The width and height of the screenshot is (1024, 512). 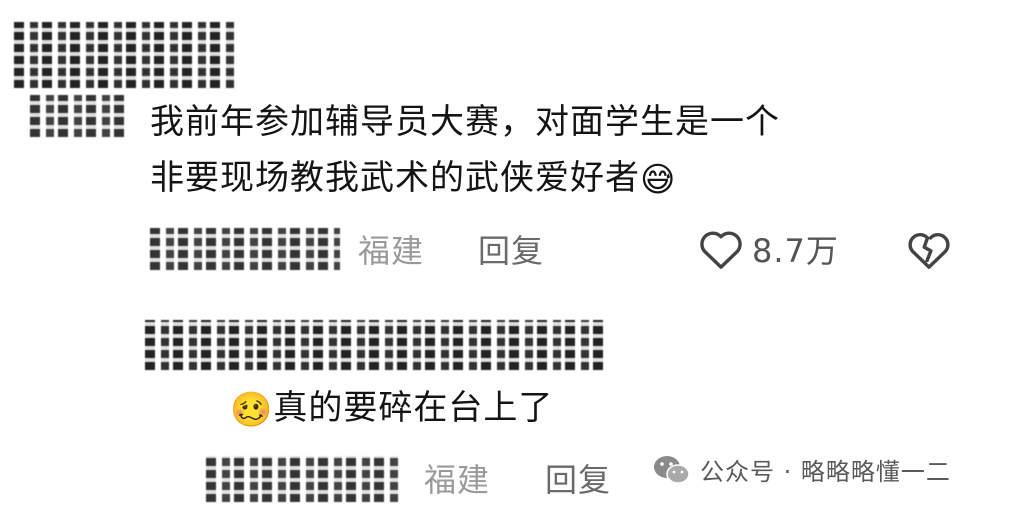 What do you see at coordinates (413, 408) in the screenshot?
I see `comment-2-text: 真的要碎在台上了` at bounding box center [413, 408].